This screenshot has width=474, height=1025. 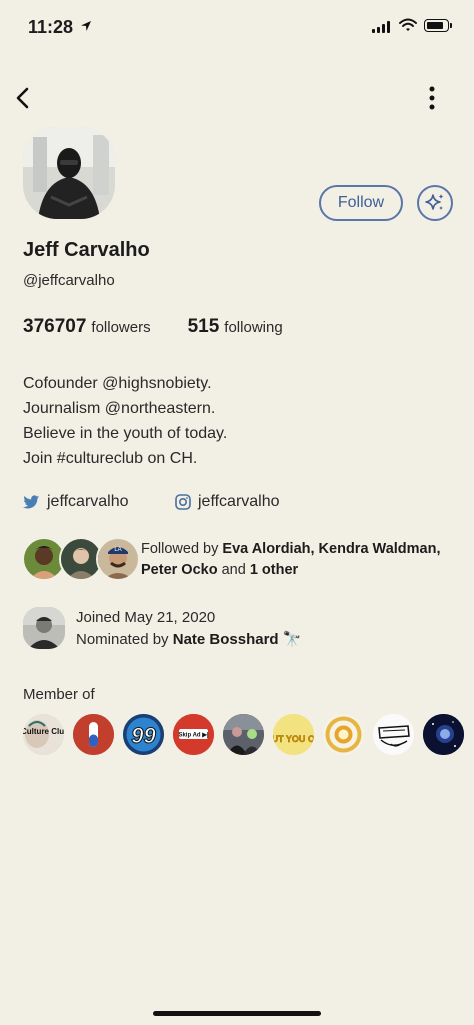 What do you see at coordinates (237, 1013) in the screenshot?
I see `home-indicator` at bounding box center [237, 1013].